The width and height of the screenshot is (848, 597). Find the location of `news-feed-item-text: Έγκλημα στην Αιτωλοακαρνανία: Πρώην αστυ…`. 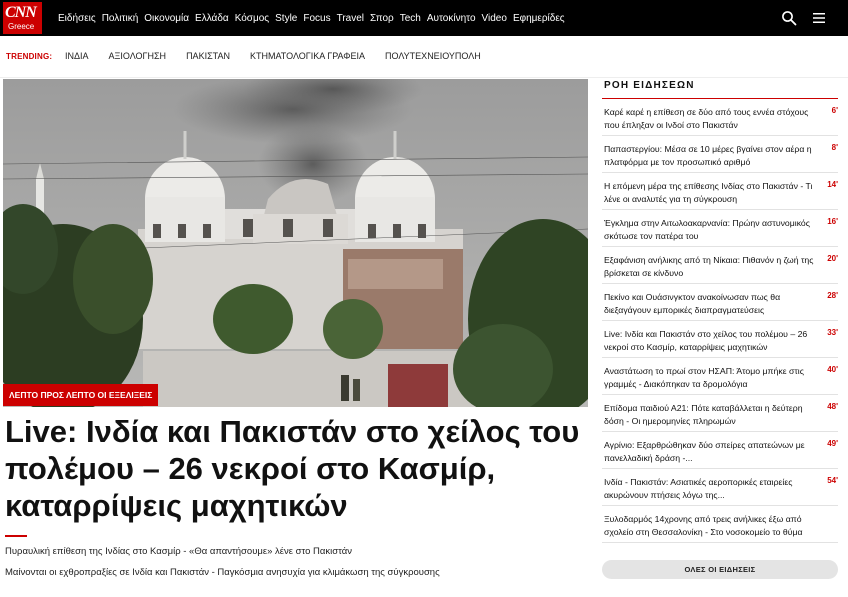

news-feed-item-text: Έγκλημα στην Αιτωλοακαρνανία: Πρώην αστυ… is located at coordinates (707, 229).